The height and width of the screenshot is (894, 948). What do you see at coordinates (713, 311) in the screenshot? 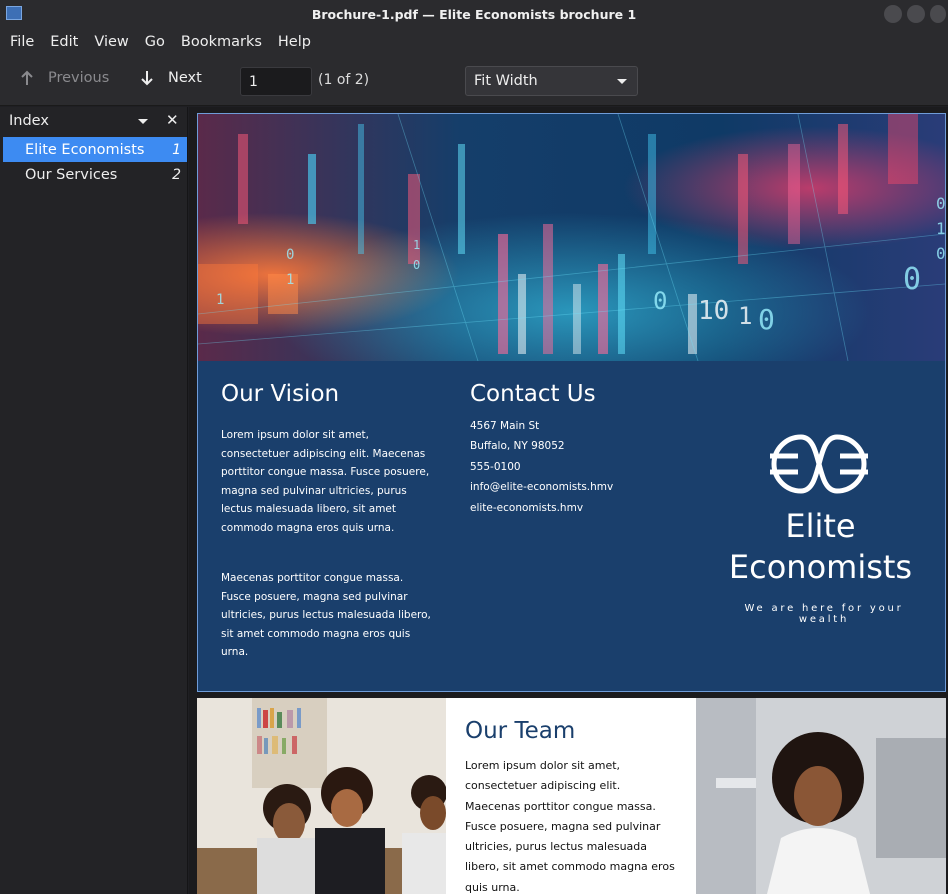
I see `svg-text: 10` at bounding box center [713, 311].